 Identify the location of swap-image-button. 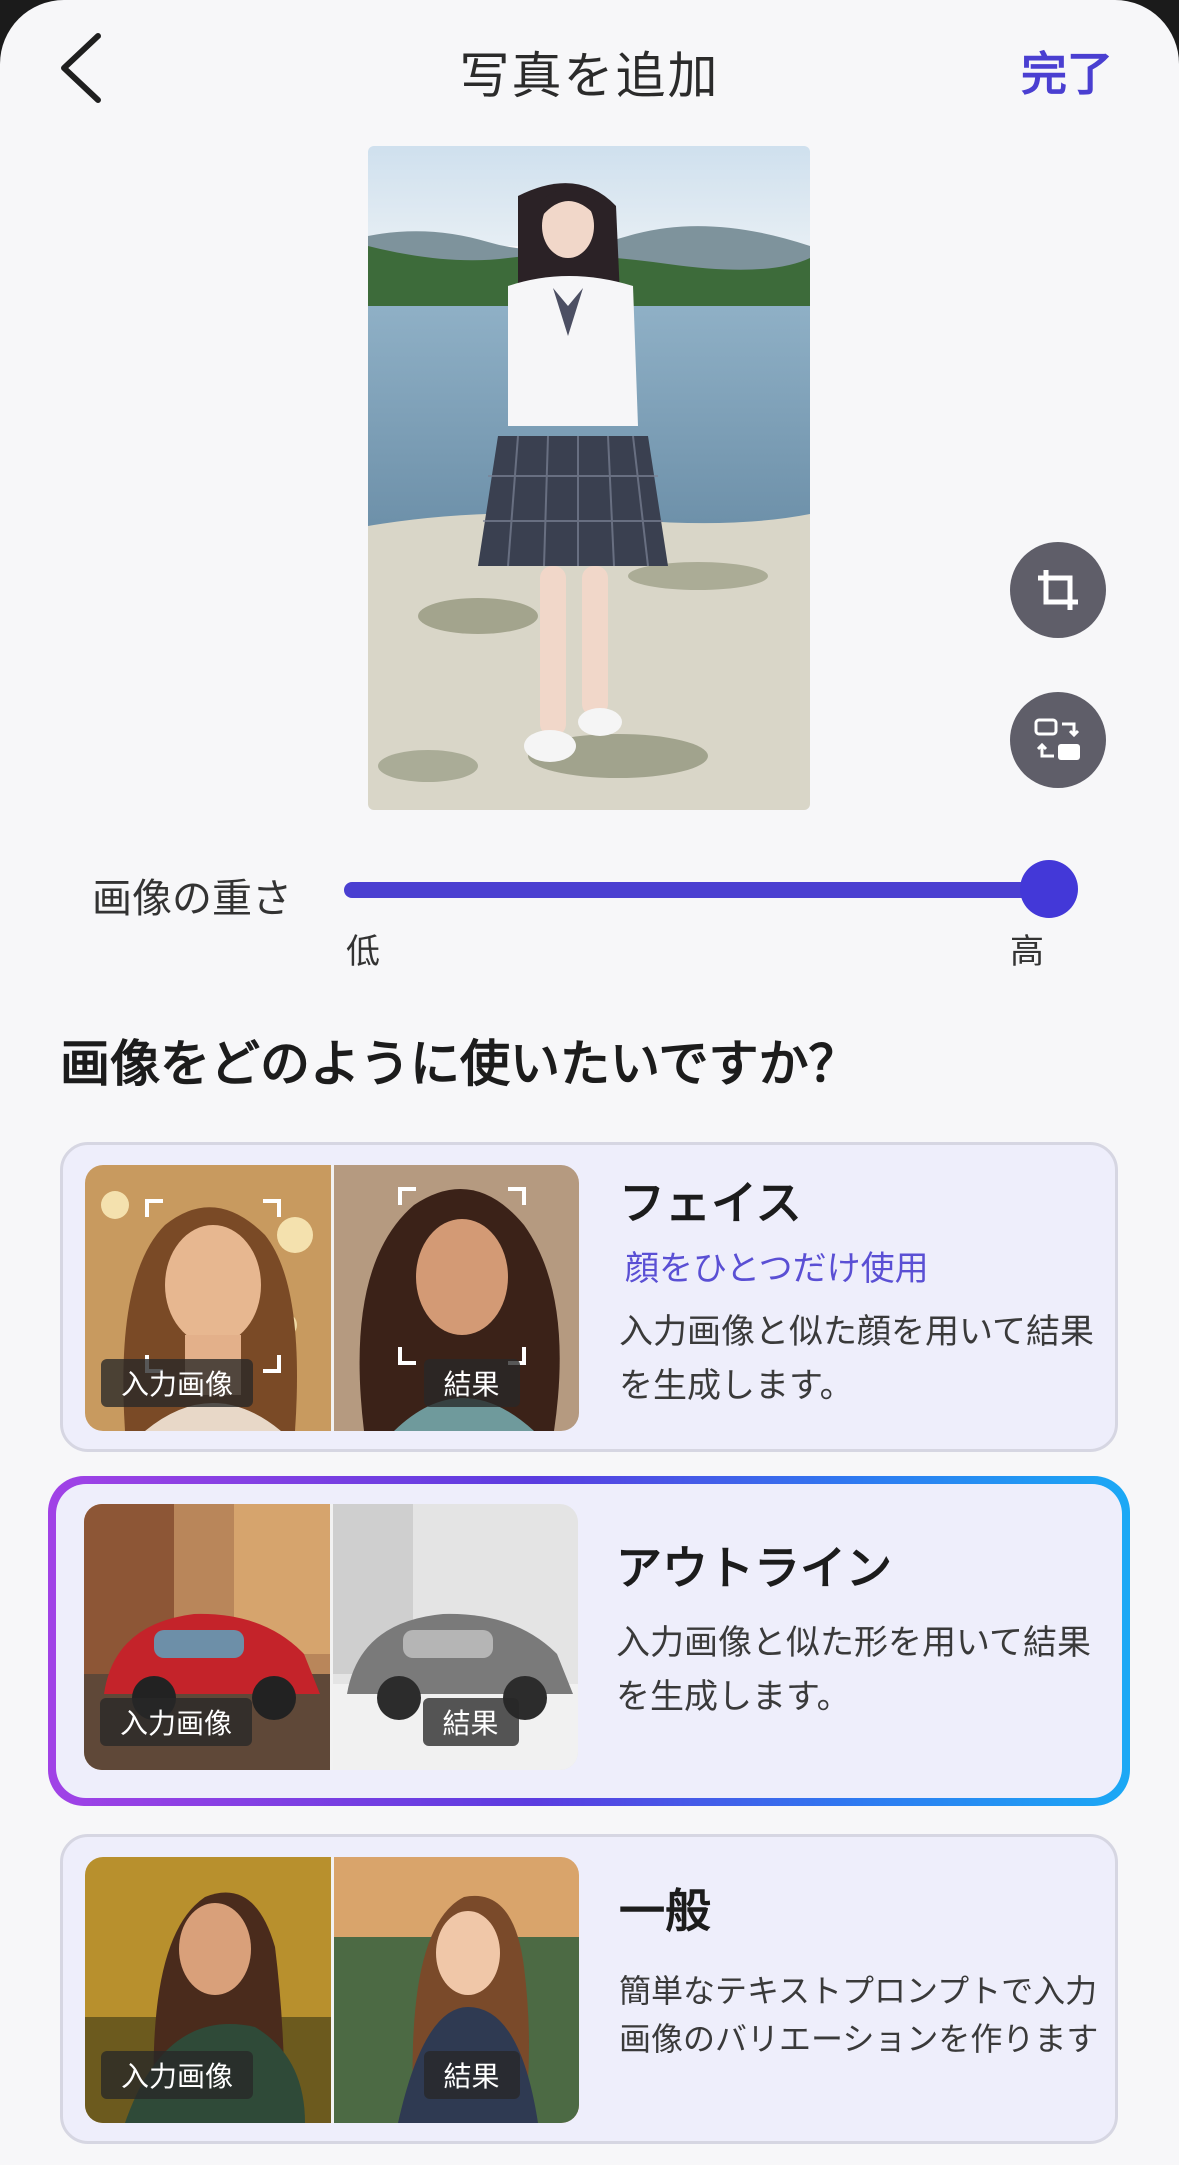
(1058, 740).